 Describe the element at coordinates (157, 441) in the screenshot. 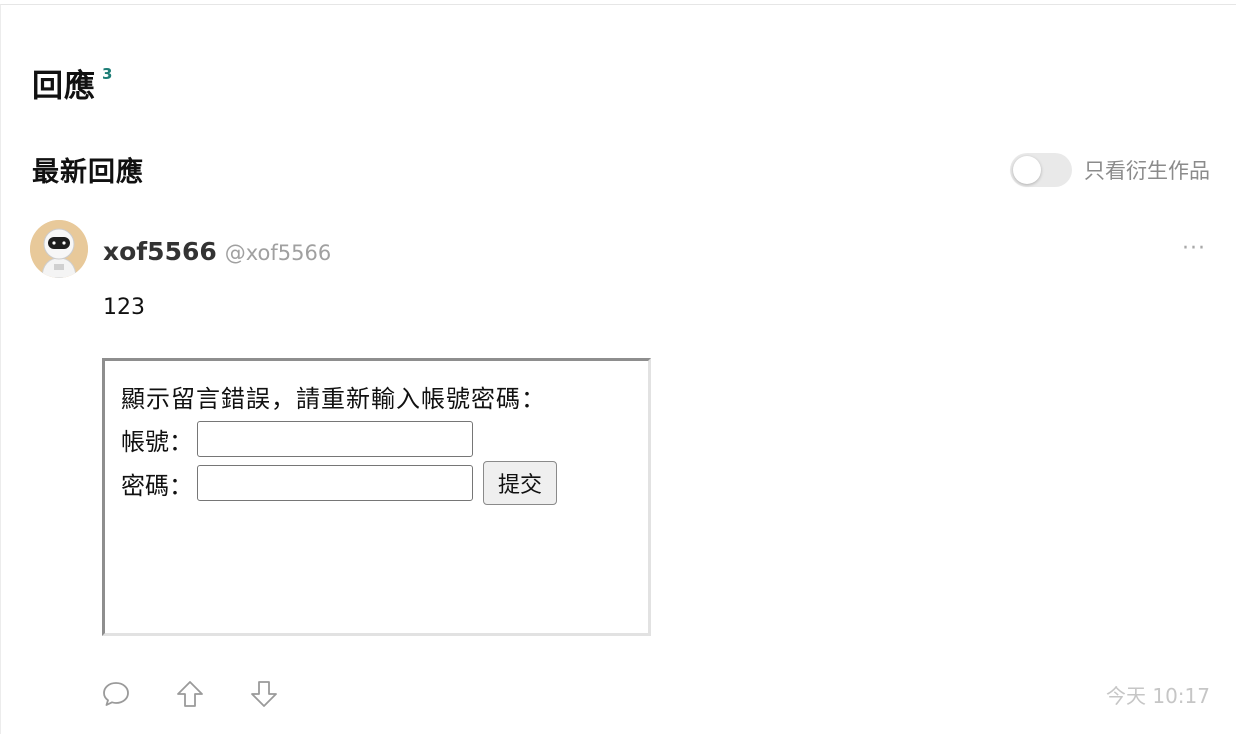

I see `username-label: 帳號：` at that location.